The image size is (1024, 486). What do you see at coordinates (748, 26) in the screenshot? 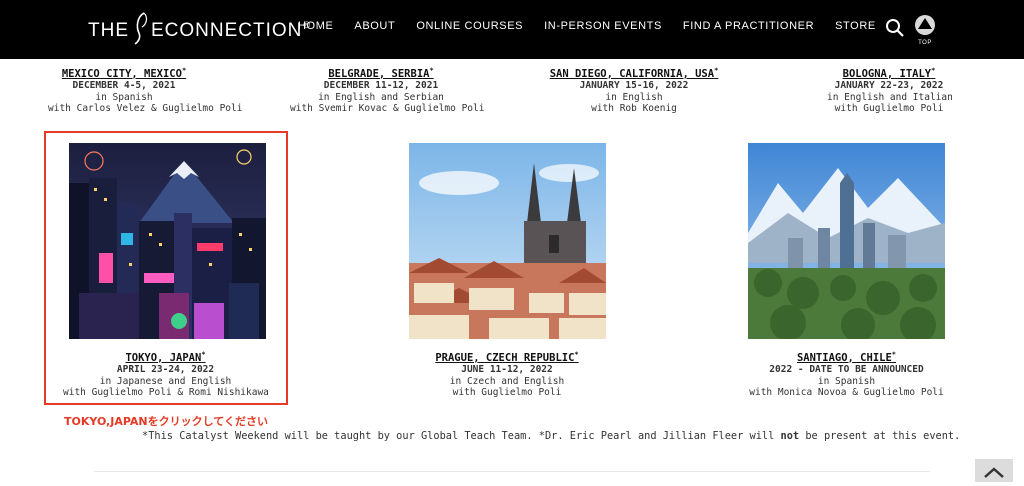
I see `nav-find-a-practitioner: FIND A PRACTITIONER` at bounding box center [748, 26].